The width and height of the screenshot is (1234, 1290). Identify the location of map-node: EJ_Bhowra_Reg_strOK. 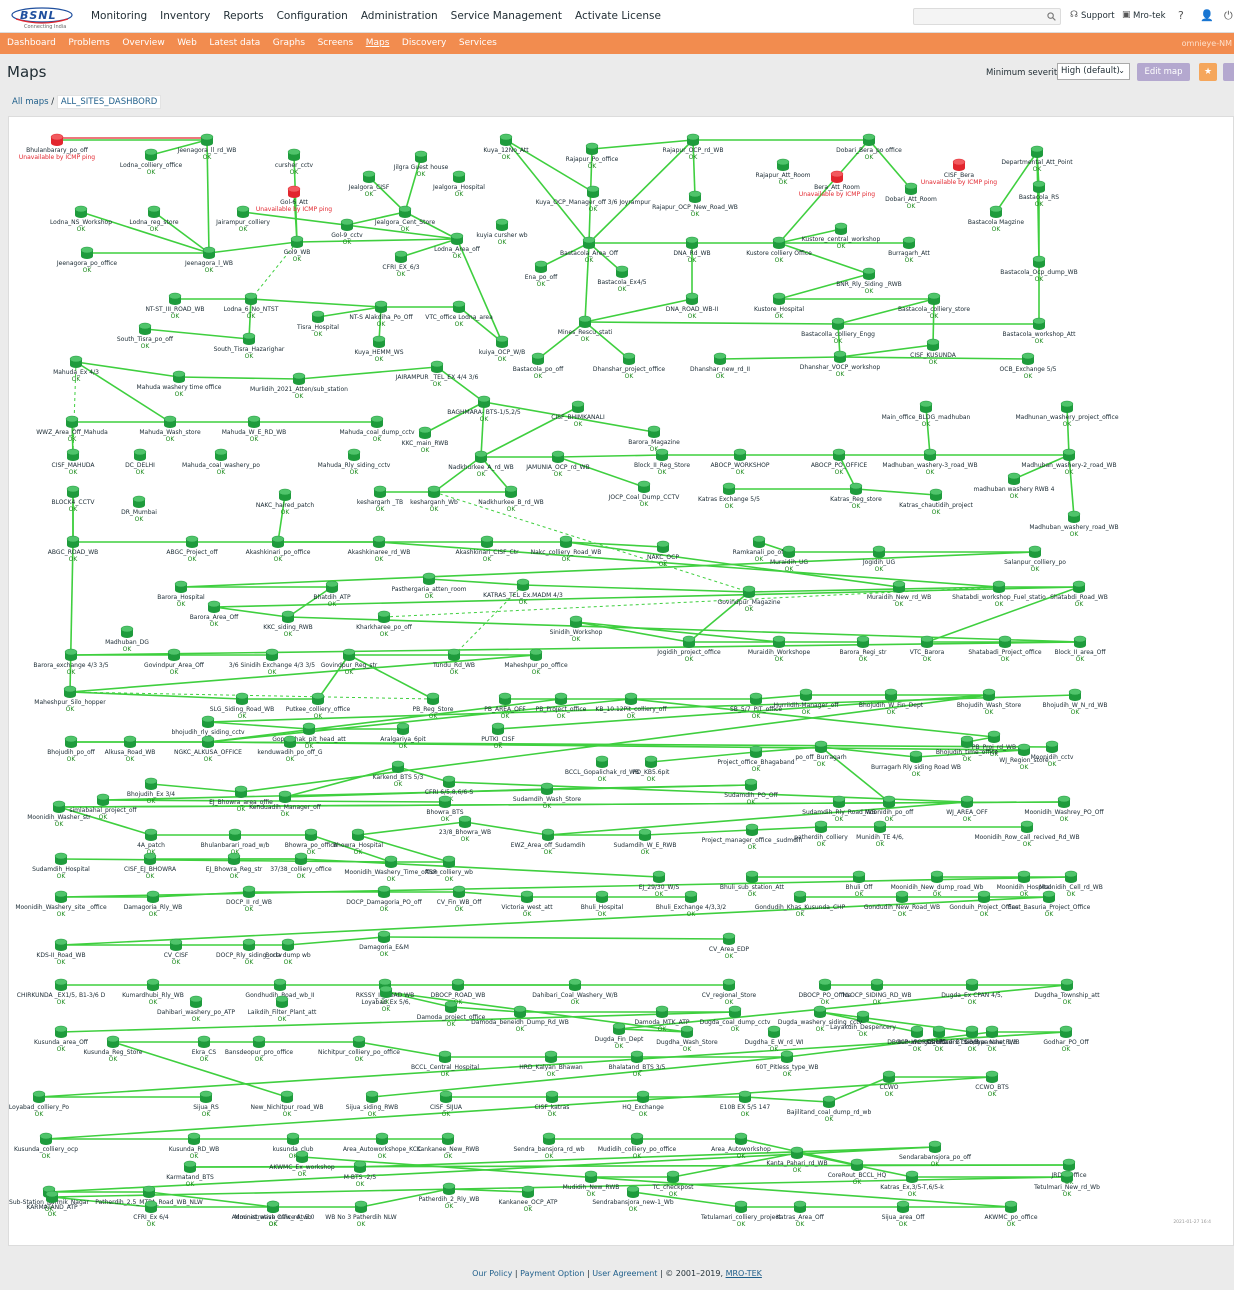
(234, 866).